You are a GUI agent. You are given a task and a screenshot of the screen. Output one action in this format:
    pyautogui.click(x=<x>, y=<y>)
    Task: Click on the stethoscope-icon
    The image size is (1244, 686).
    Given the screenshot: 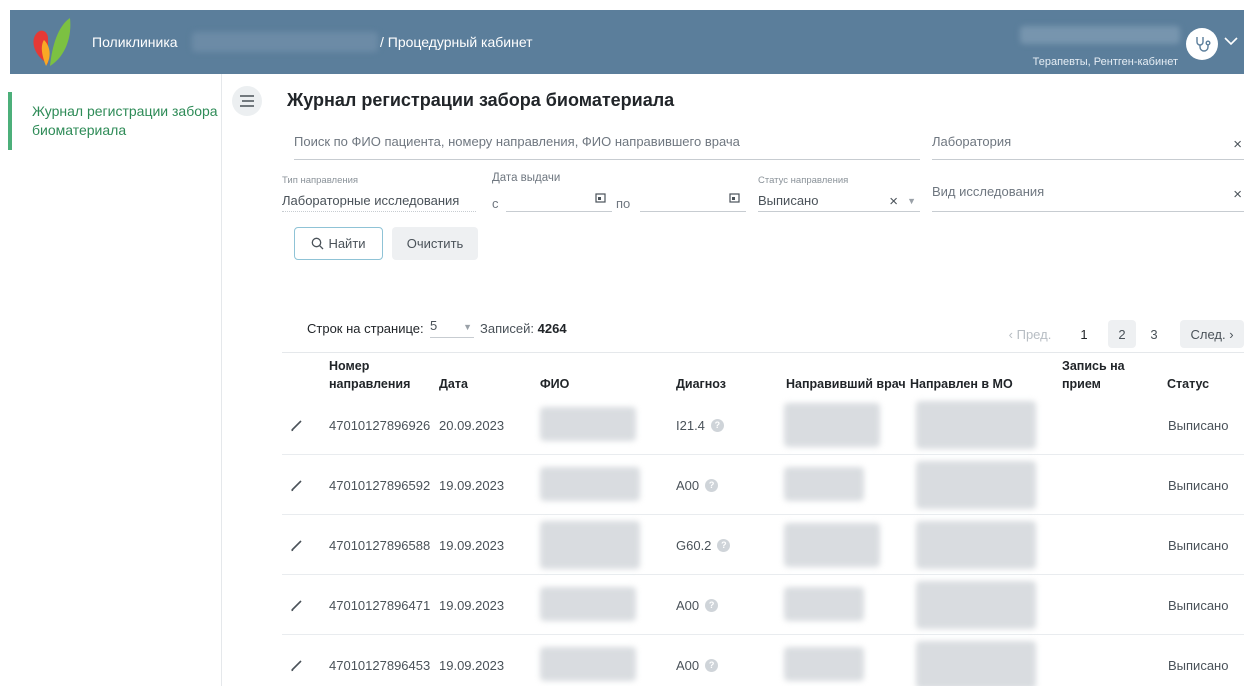 What is the action you would take?
    pyautogui.click(x=1203, y=44)
    